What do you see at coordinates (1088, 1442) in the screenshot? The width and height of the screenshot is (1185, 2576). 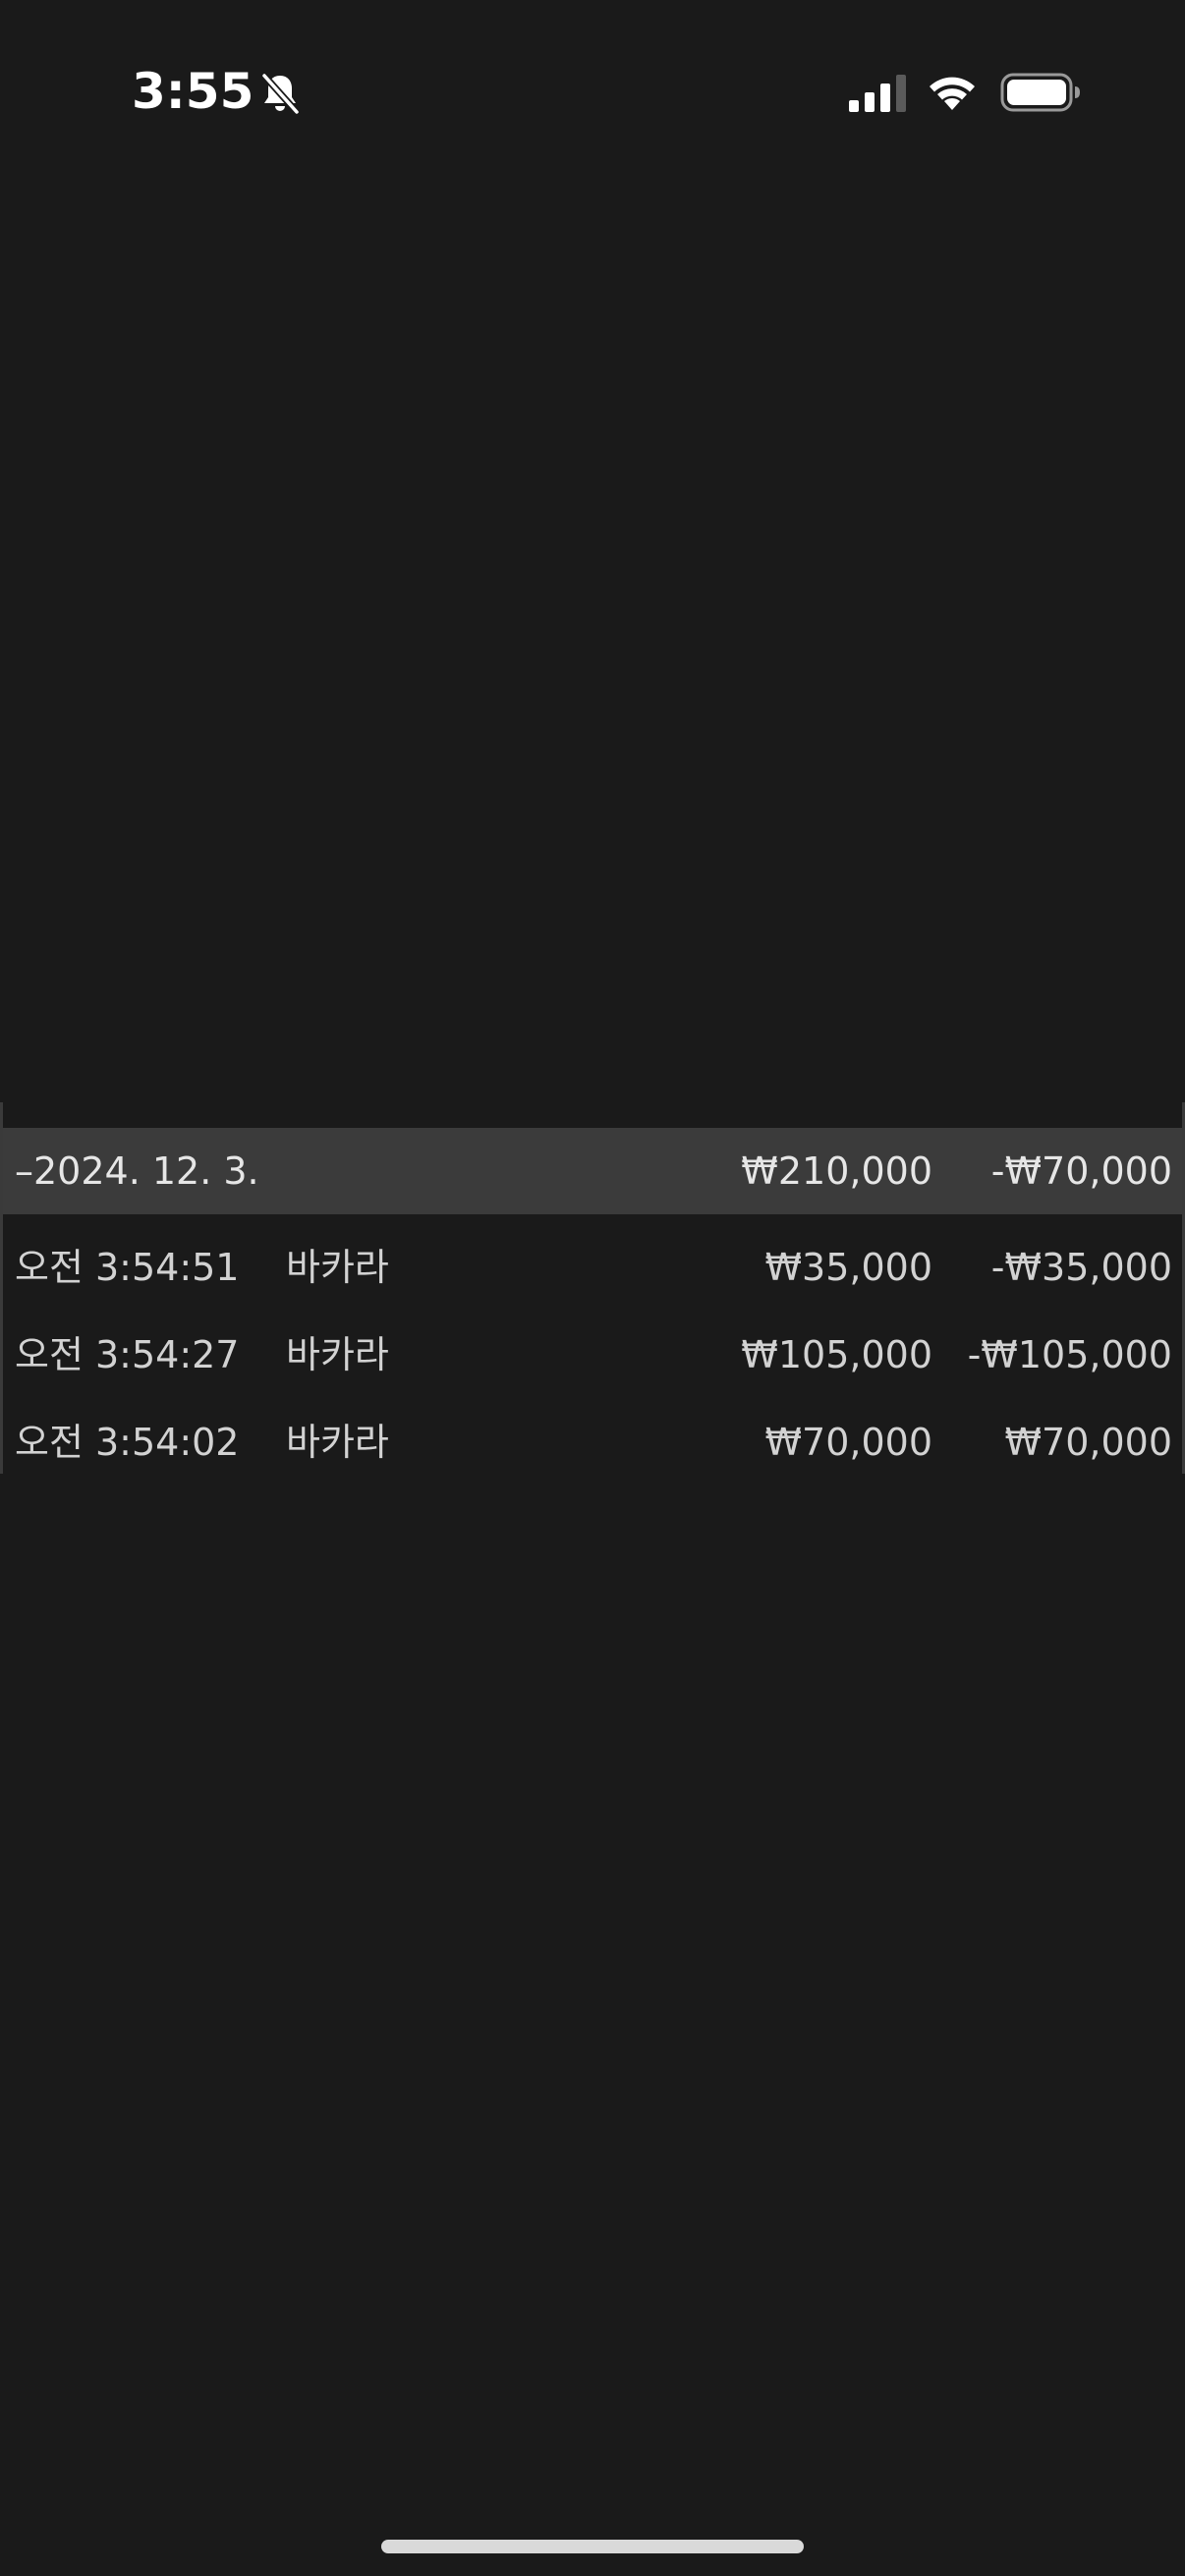 I see `row-result: ₩70,000` at bounding box center [1088, 1442].